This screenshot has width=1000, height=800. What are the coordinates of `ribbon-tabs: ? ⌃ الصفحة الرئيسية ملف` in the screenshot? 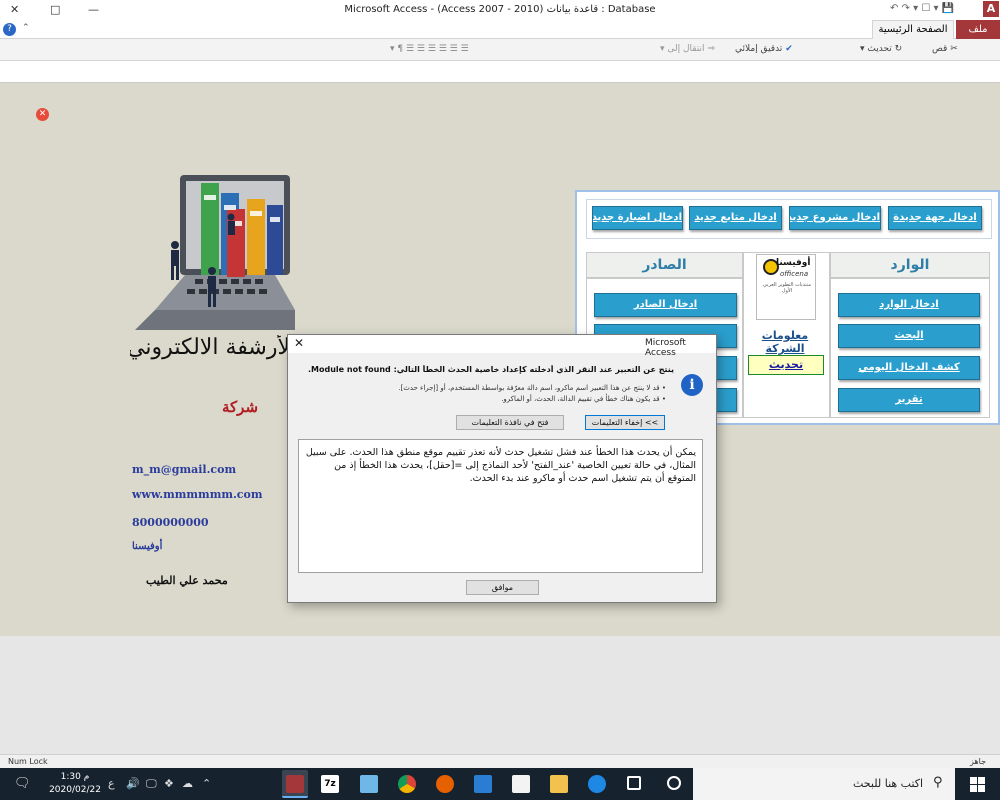 It's located at (500, 30).